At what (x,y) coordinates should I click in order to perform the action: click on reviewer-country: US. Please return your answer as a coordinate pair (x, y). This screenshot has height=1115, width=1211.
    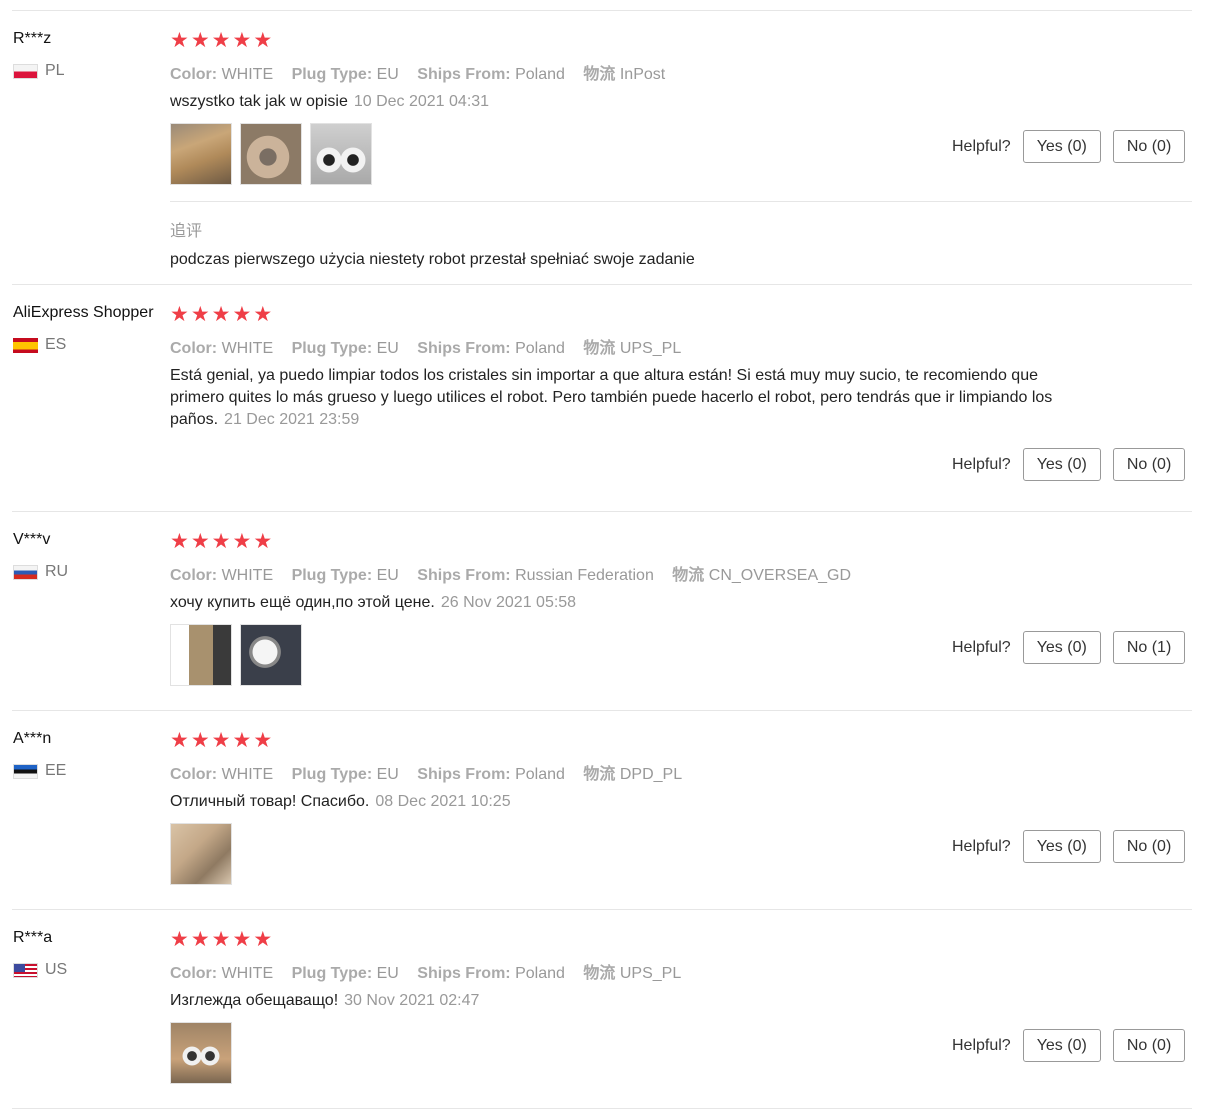
    Looking at the image, I should click on (40, 970).